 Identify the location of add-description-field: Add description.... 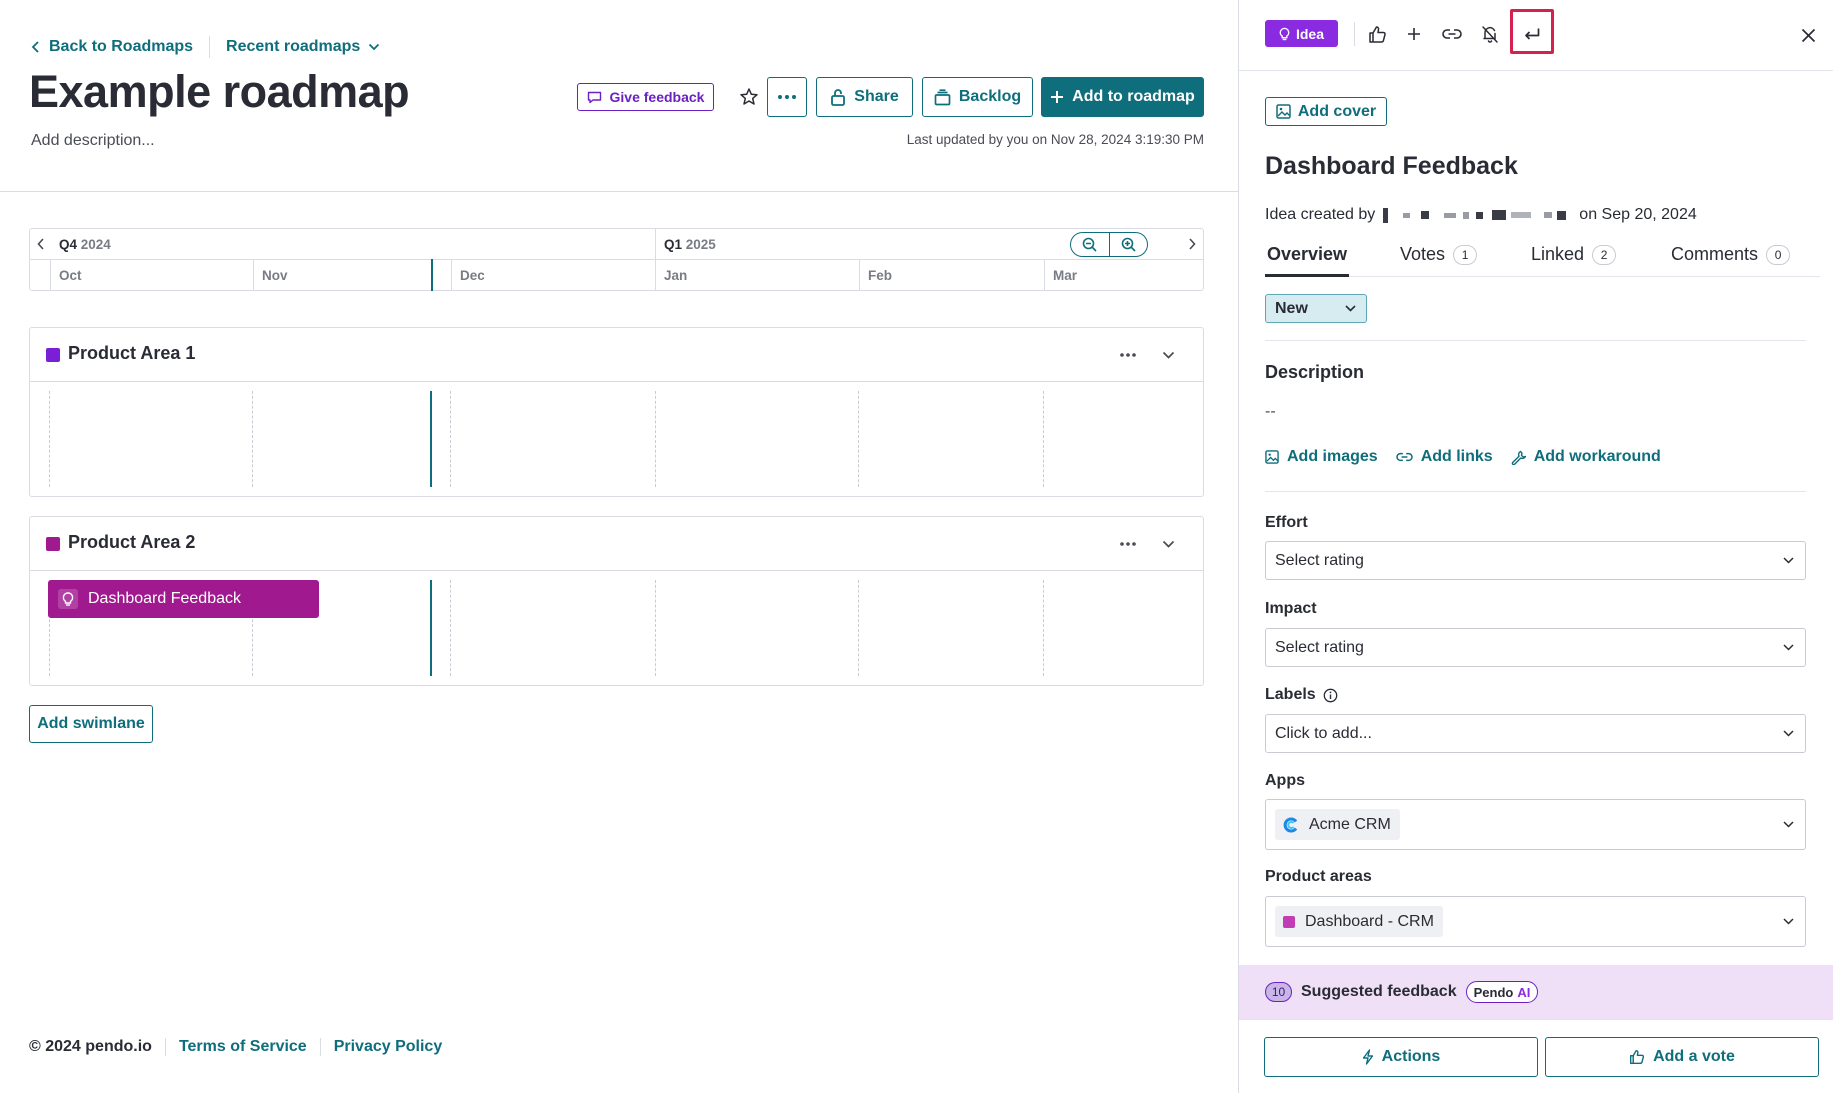
(93, 141).